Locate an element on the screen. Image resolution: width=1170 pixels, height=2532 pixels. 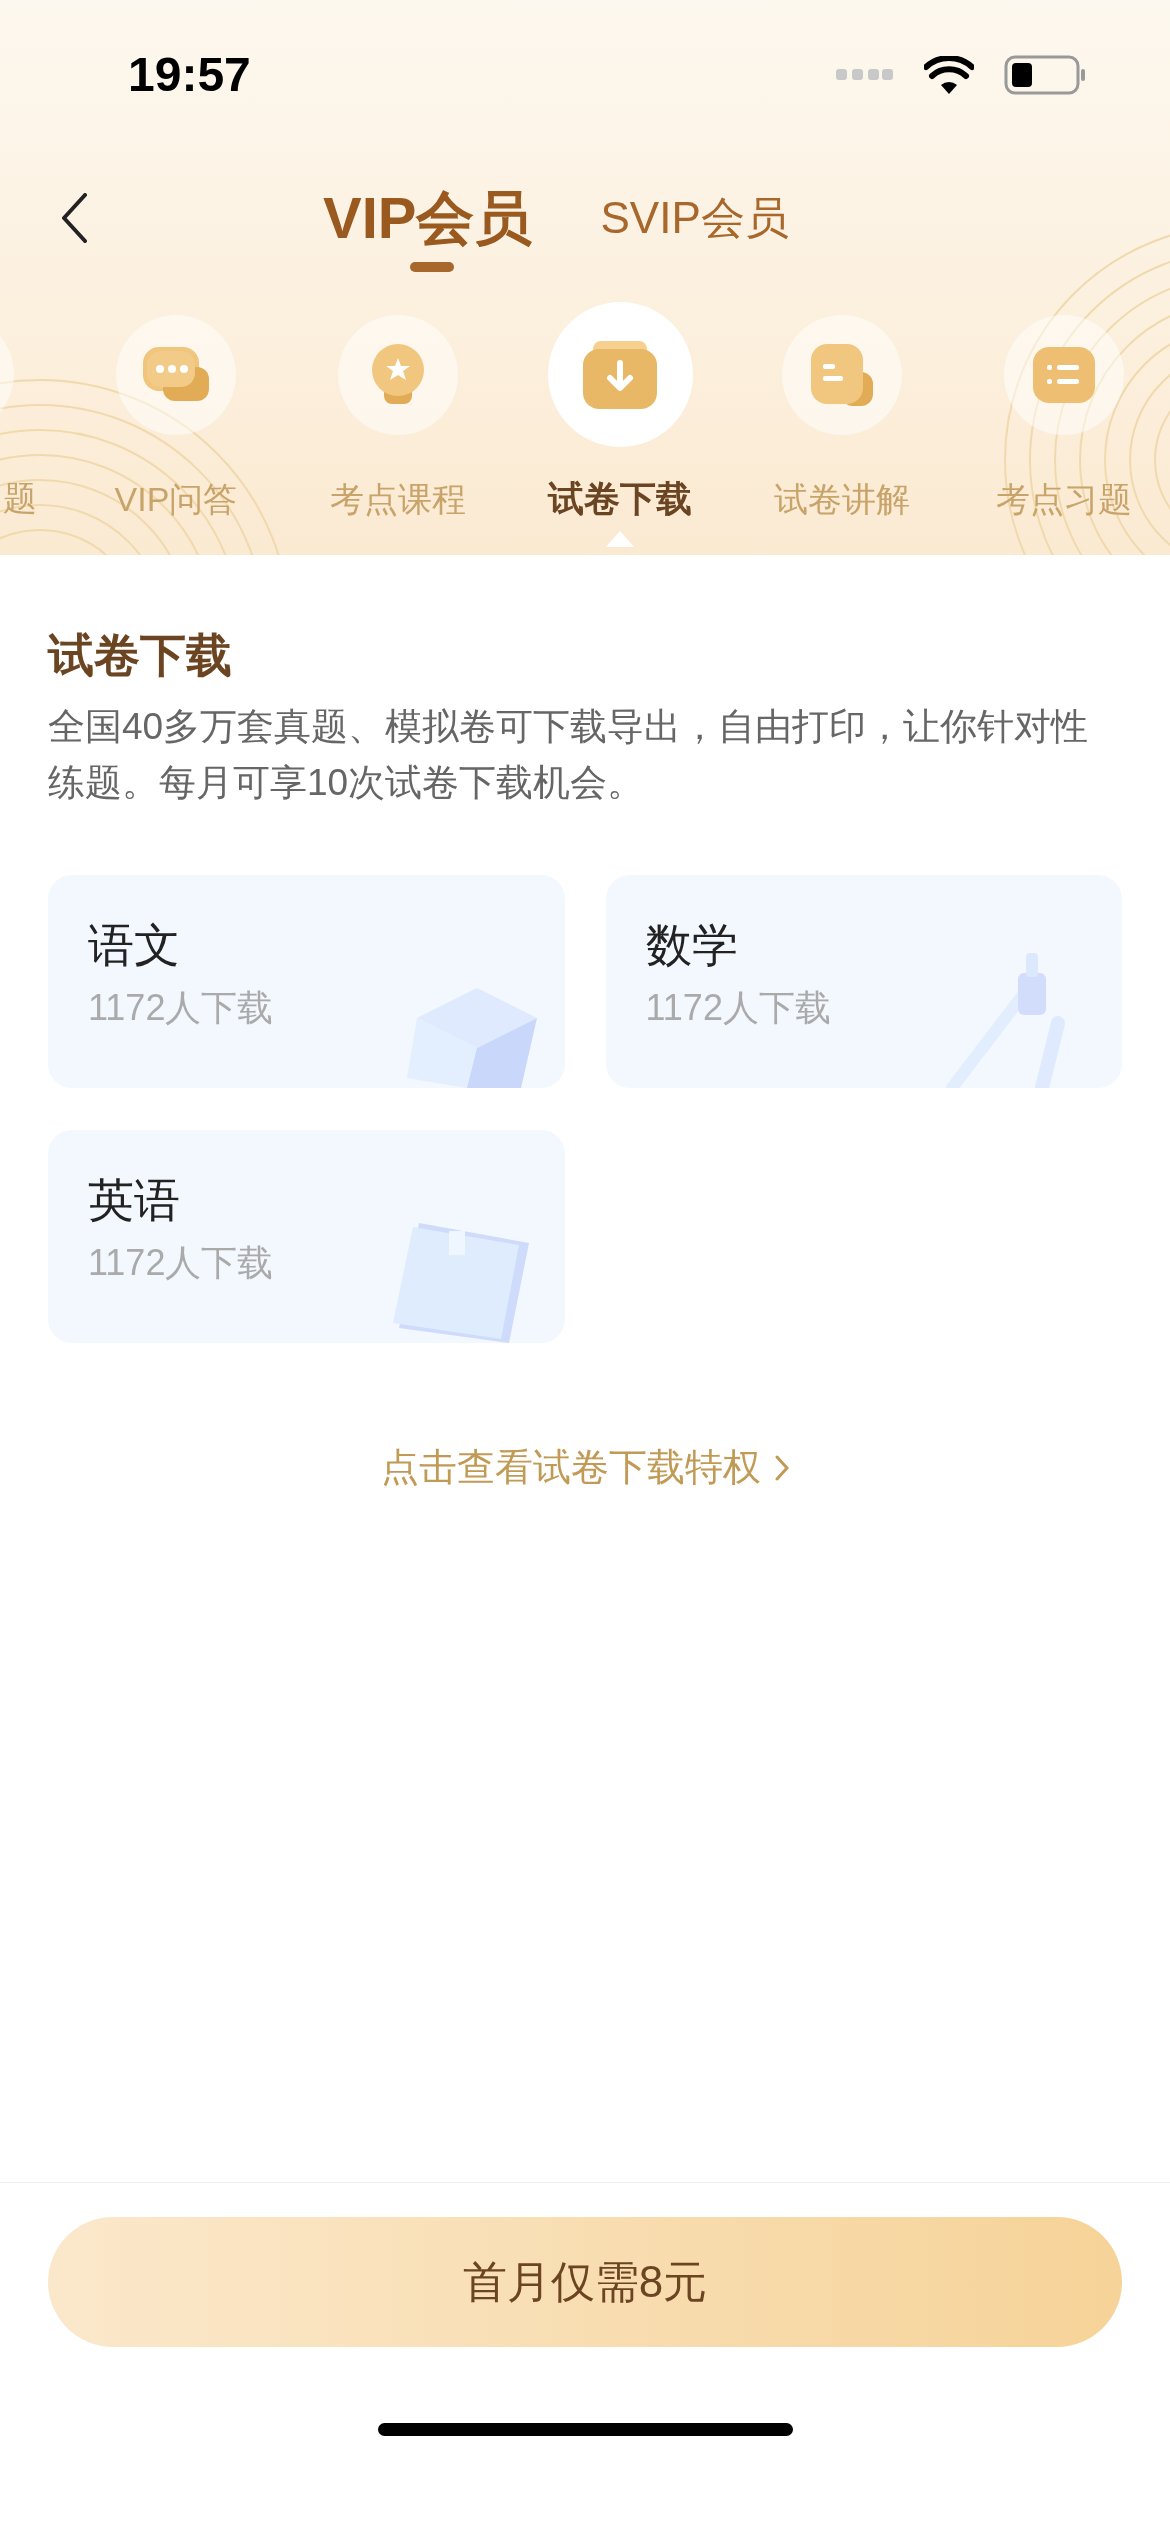
membership-tab: SVIP会员 is located at coordinates (694, 218).